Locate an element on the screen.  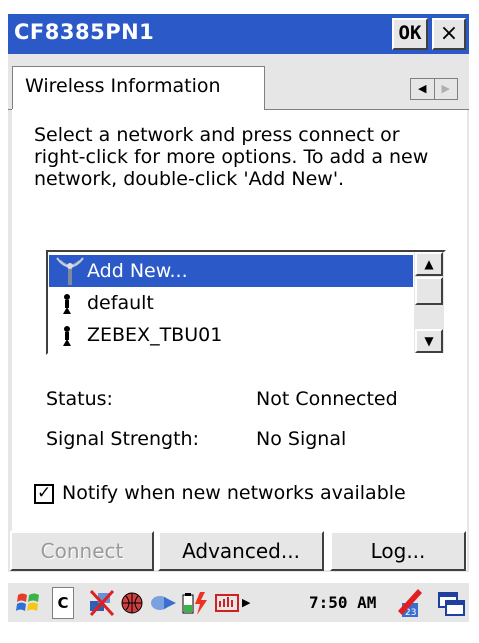
desktop-windows-icon is located at coordinates (451, 603).